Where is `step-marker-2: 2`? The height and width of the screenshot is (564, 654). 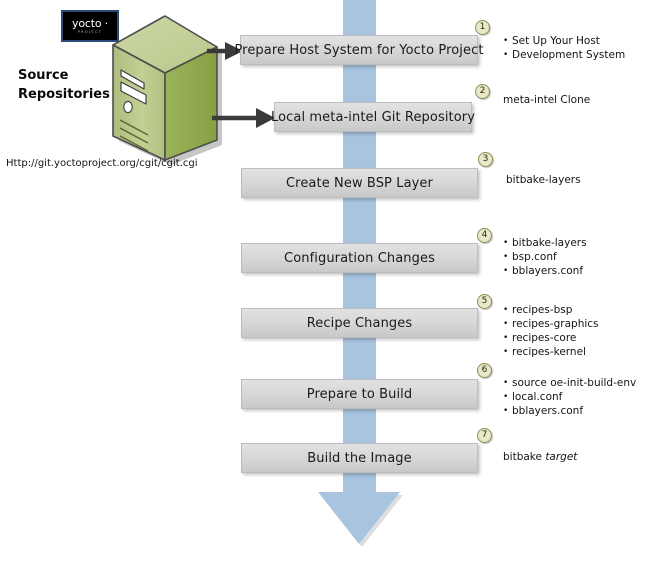 step-marker-2: 2 is located at coordinates (482, 91).